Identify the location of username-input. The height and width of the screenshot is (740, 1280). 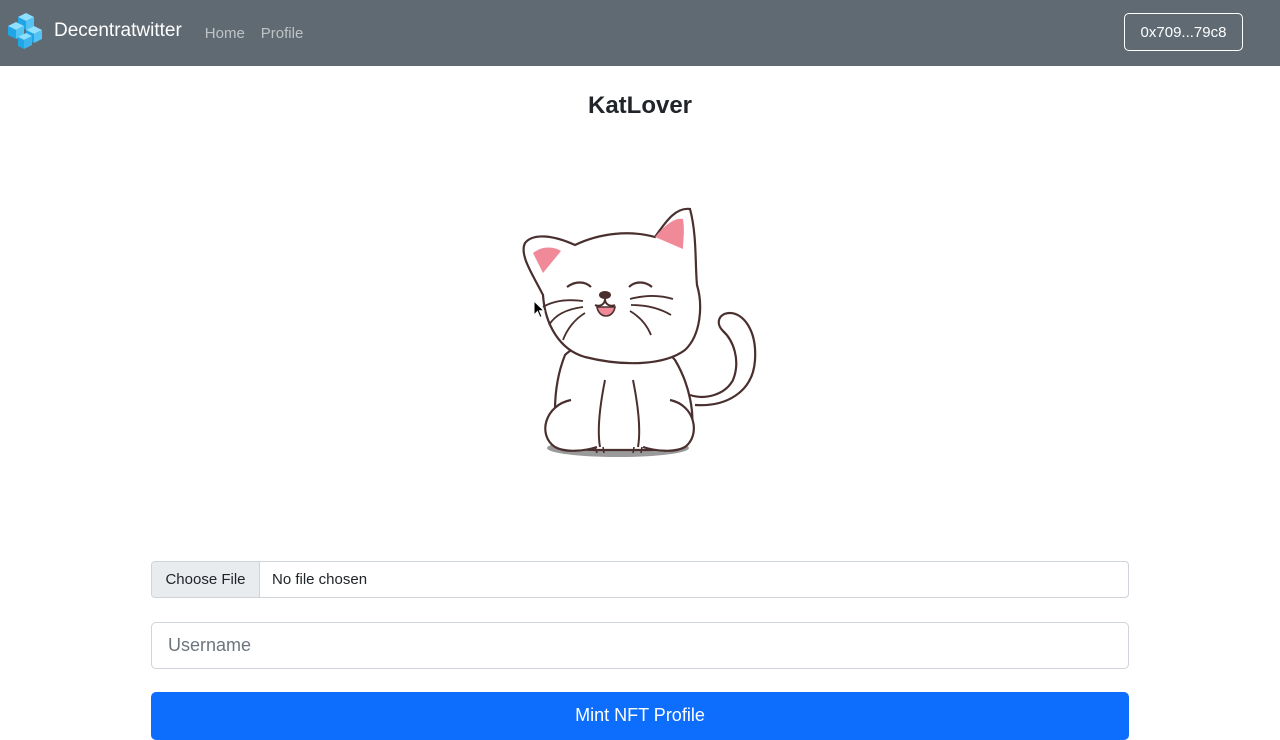
(640, 645).